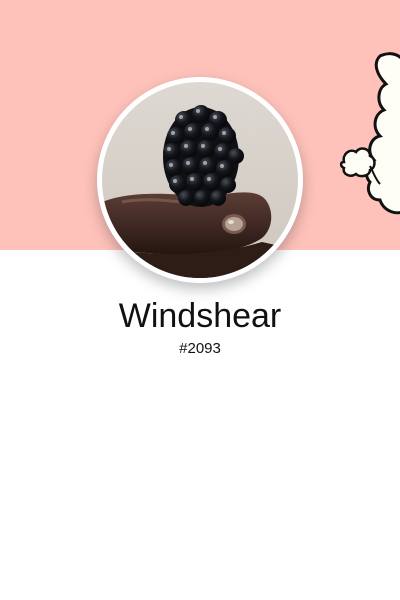 This screenshot has height=600, width=400. What do you see at coordinates (200, 348) in the screenshot?
I see `profile-id: #2093` at bounding box center [200, 348].